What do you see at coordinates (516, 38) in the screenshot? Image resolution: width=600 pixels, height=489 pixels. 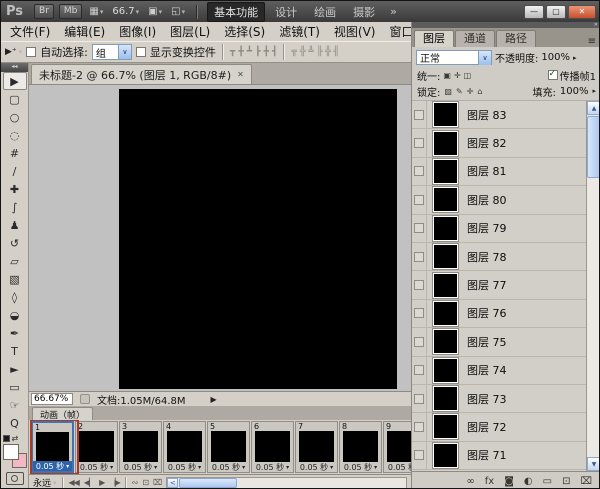 I see `panel-tab: 路径` at bounding box center [516, 38].